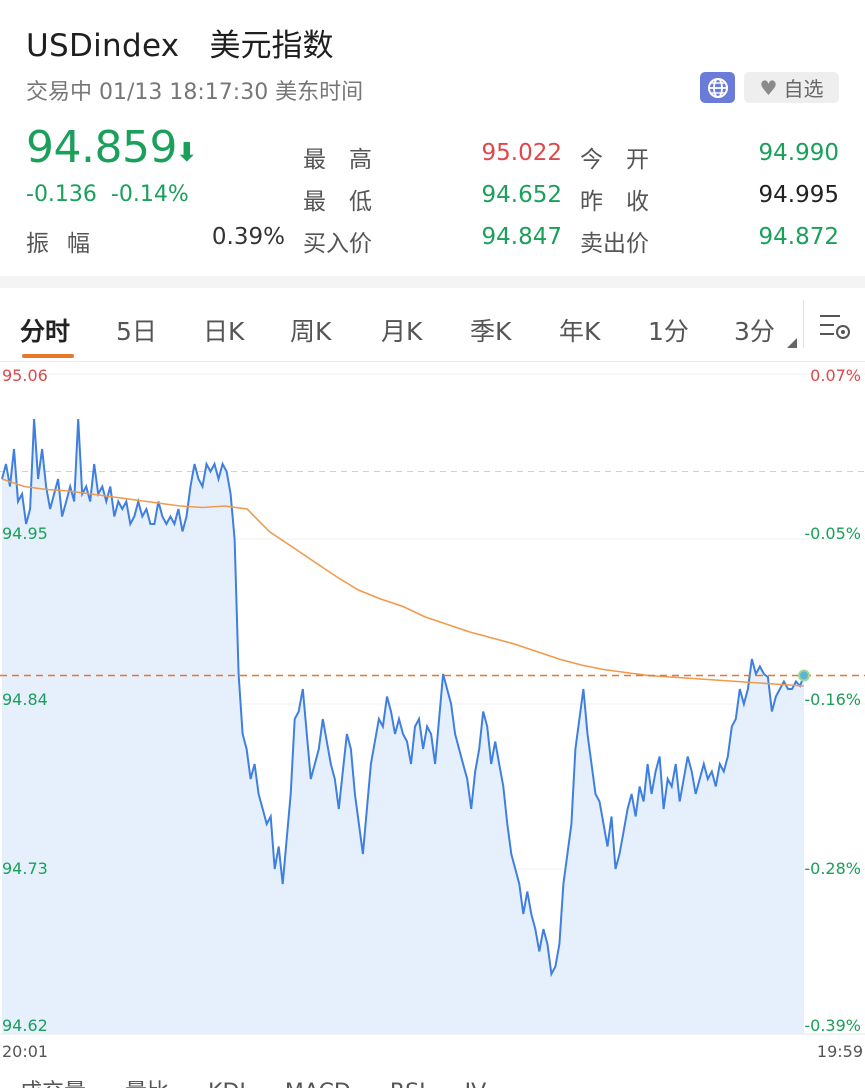  I want to click on settings-icon, so click(835, 326).